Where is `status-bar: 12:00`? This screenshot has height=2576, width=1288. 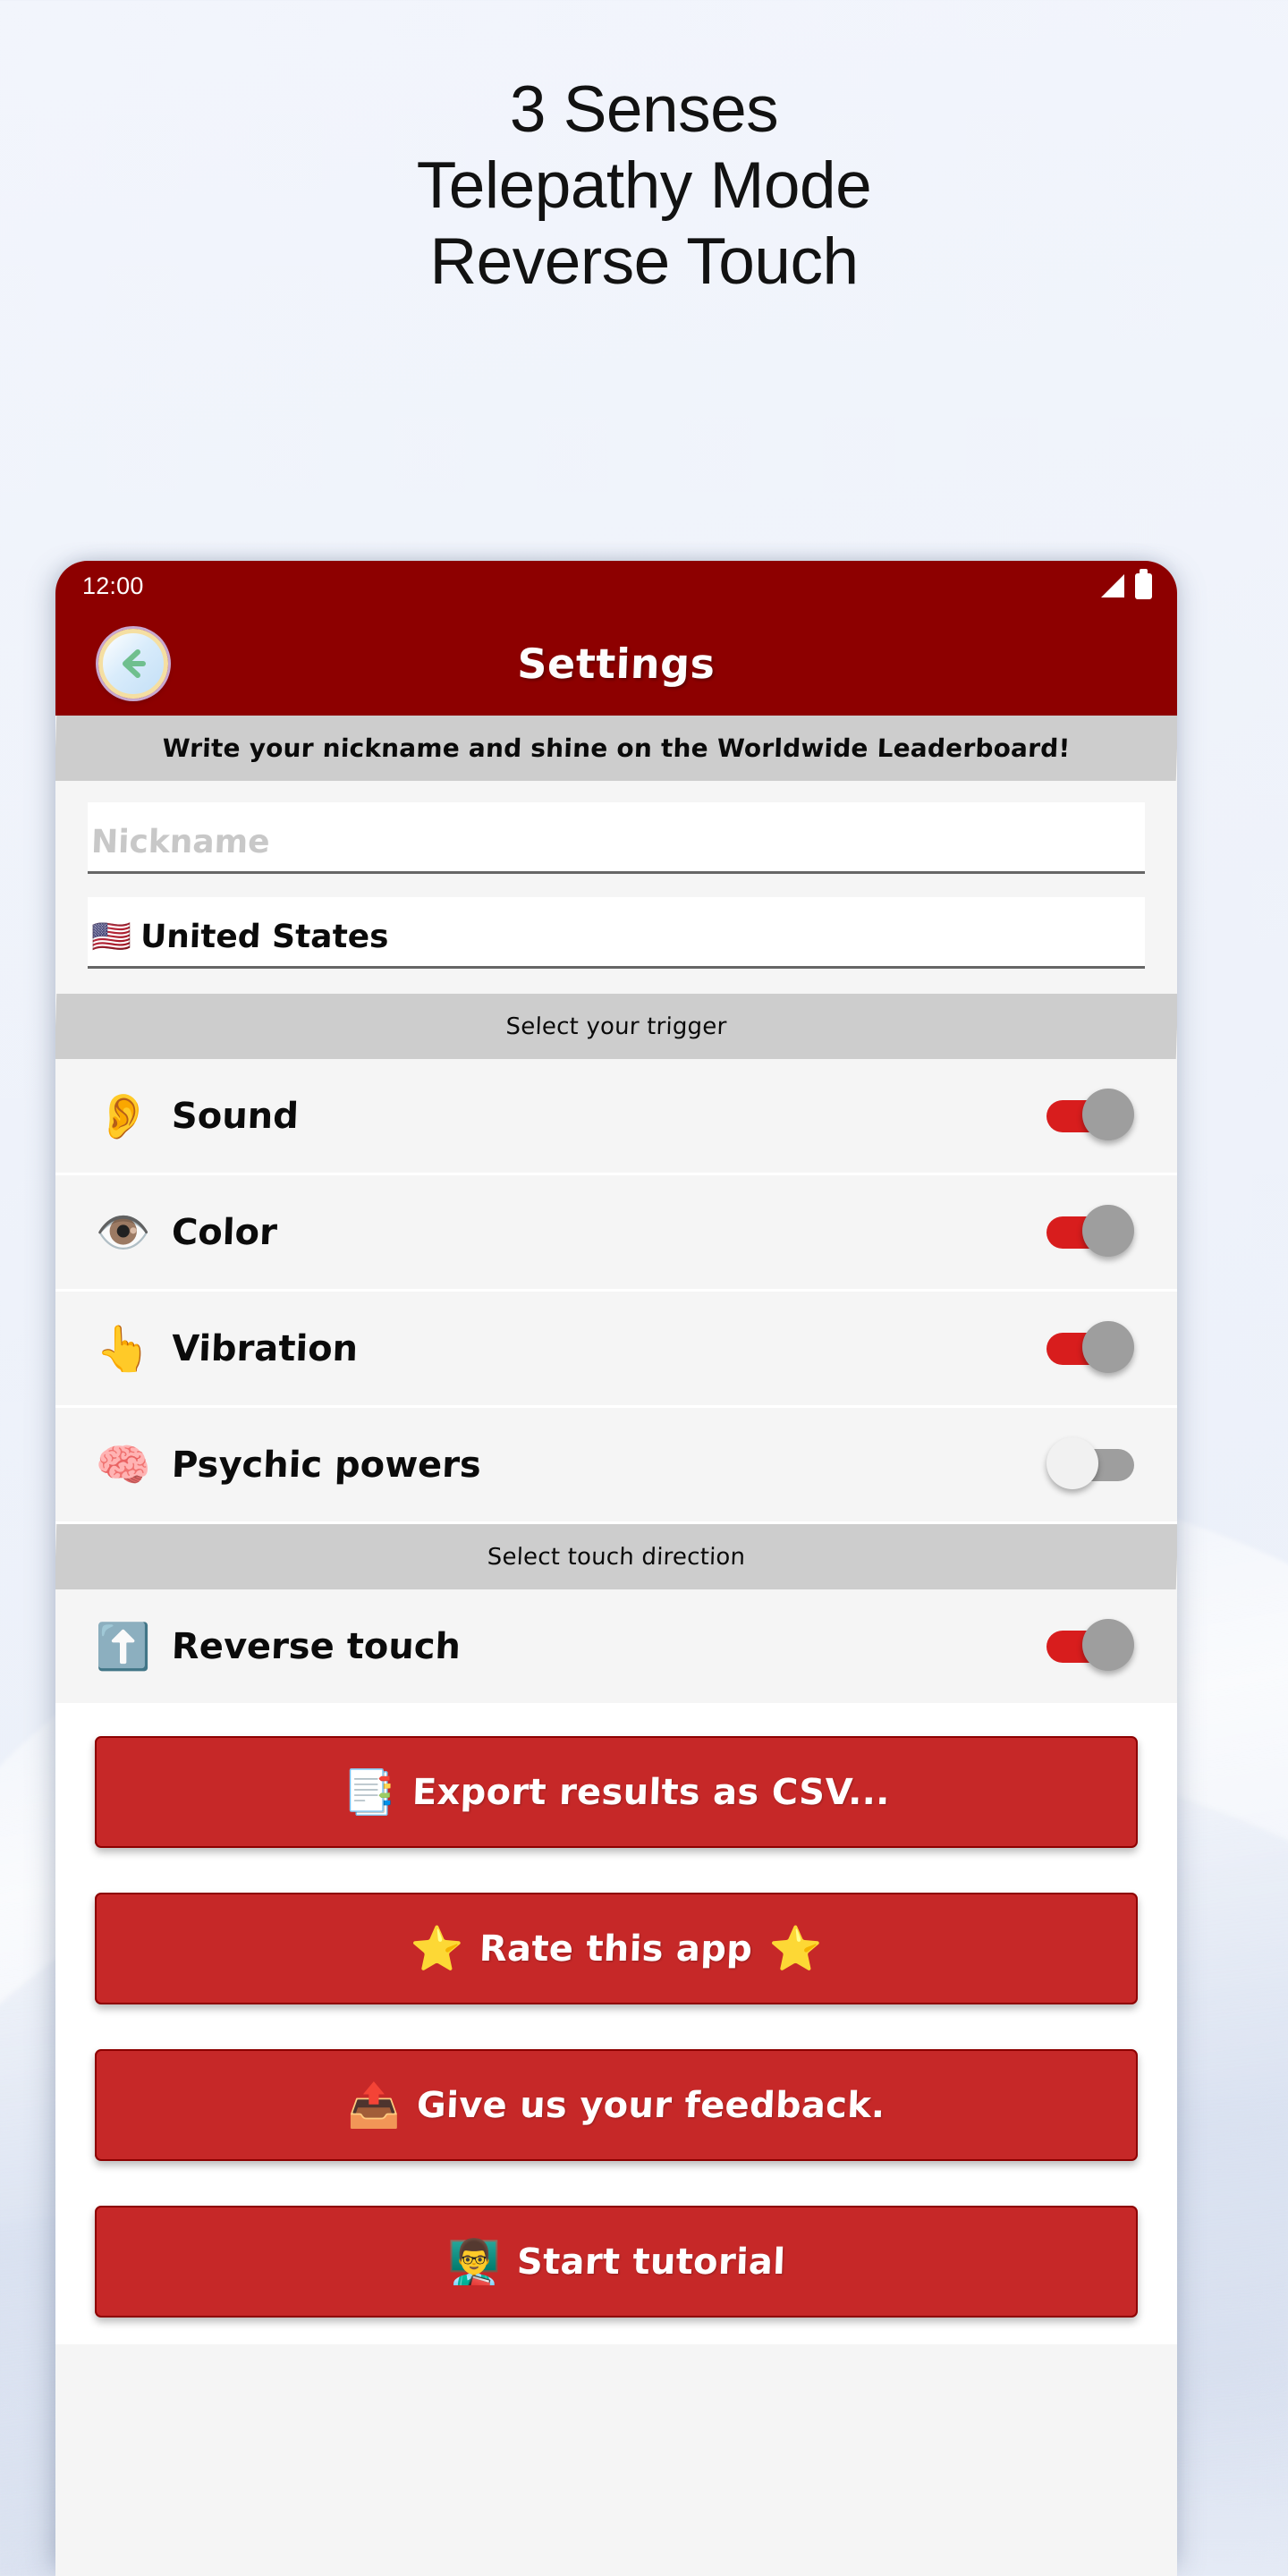 status-bar: 12:00 is located at coordinates (616, 586).